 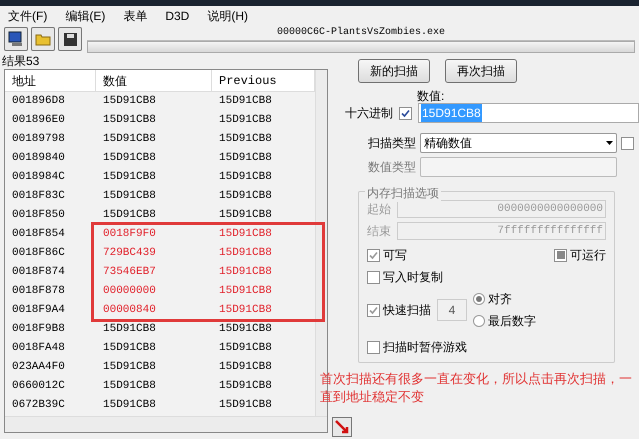 What do you see at coordinates (38, 330) in the screenshot?
I see `address-cell-text: 0018F9B8` at bounding box center [38, 330].